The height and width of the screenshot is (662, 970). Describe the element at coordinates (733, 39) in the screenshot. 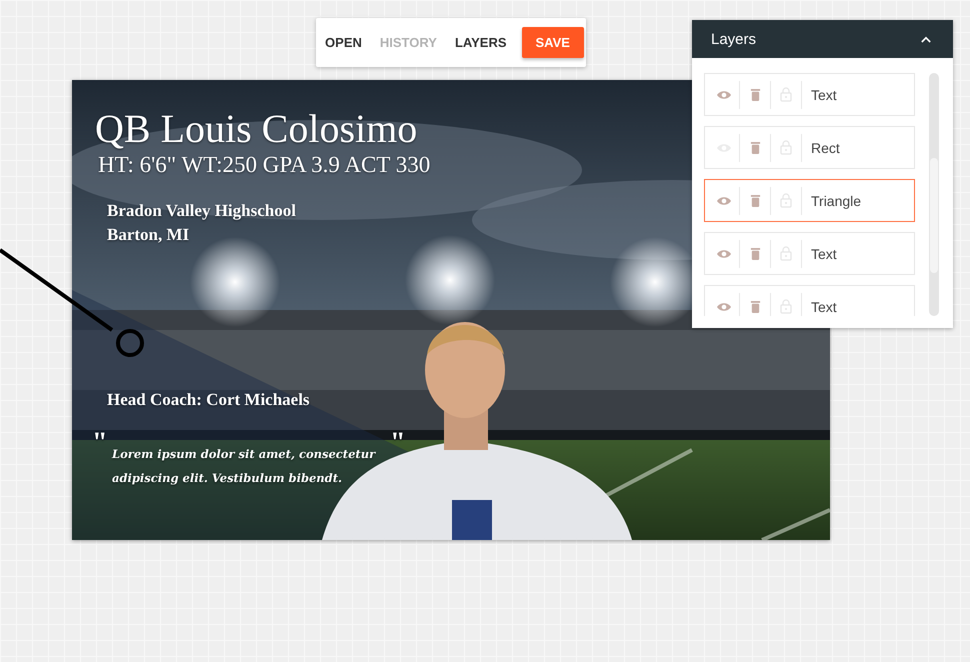

I see `panel-title: Layers` at that location.